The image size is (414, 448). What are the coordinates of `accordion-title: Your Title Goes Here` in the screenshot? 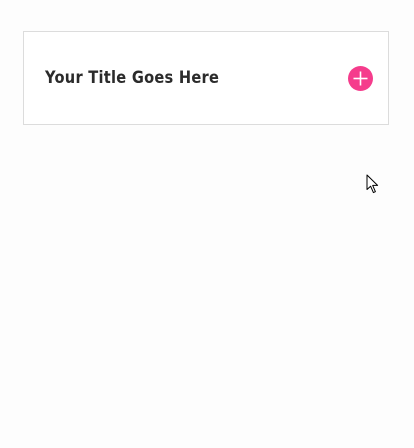 It's located at (132, 78).